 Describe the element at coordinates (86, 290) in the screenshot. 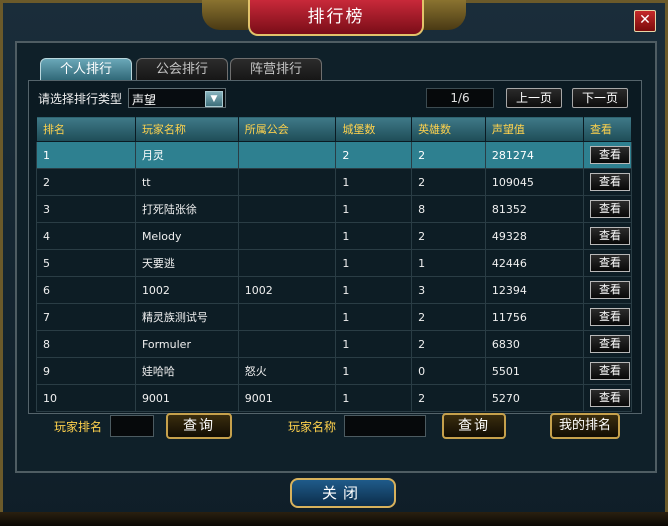

I see `cell-rank: 6` at that location.